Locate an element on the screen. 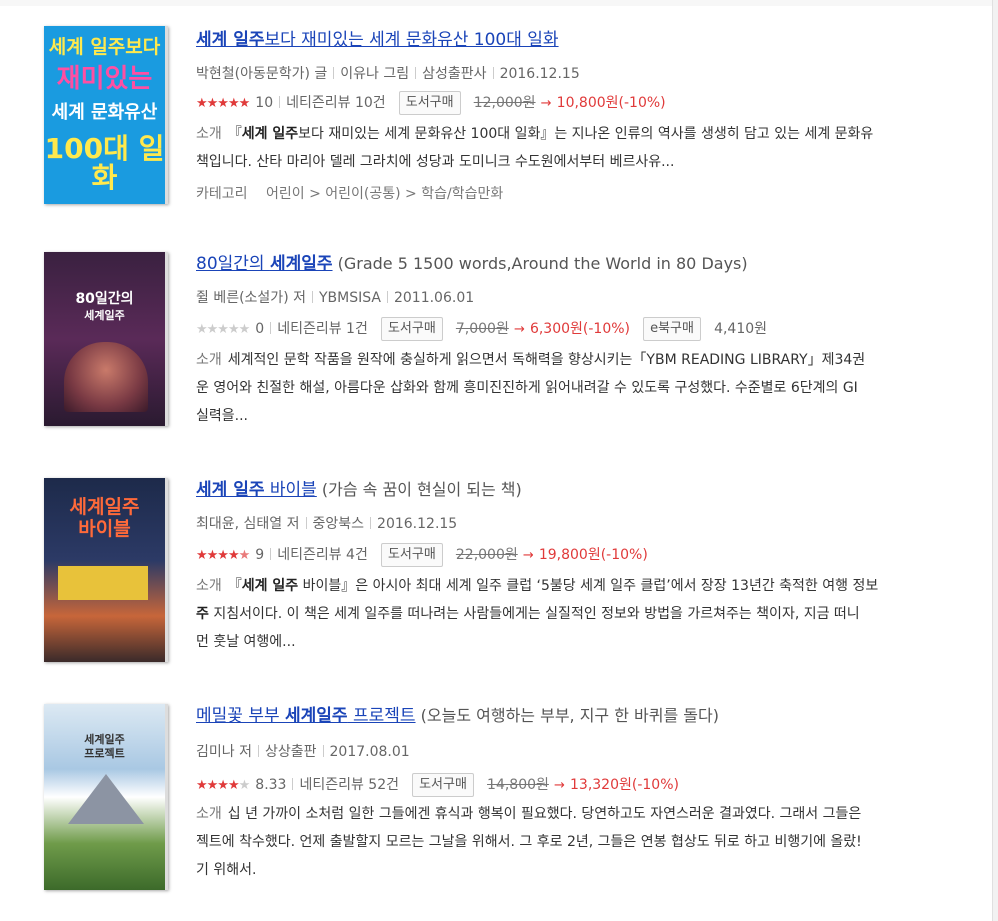  book-cover-image: 세계 일주보다 재미있는 세계 문화유산 100대 일화 is located at coordinates (106, 115).